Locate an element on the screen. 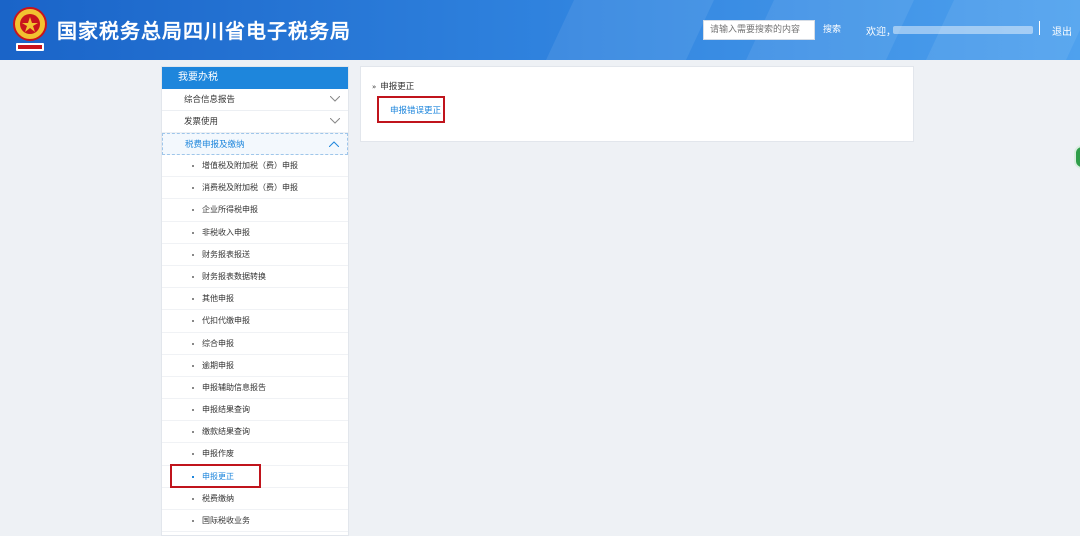 The width and height of the screenshot is (1080, 536). double-chevron-icon: » is located at coordinates (374, 87).